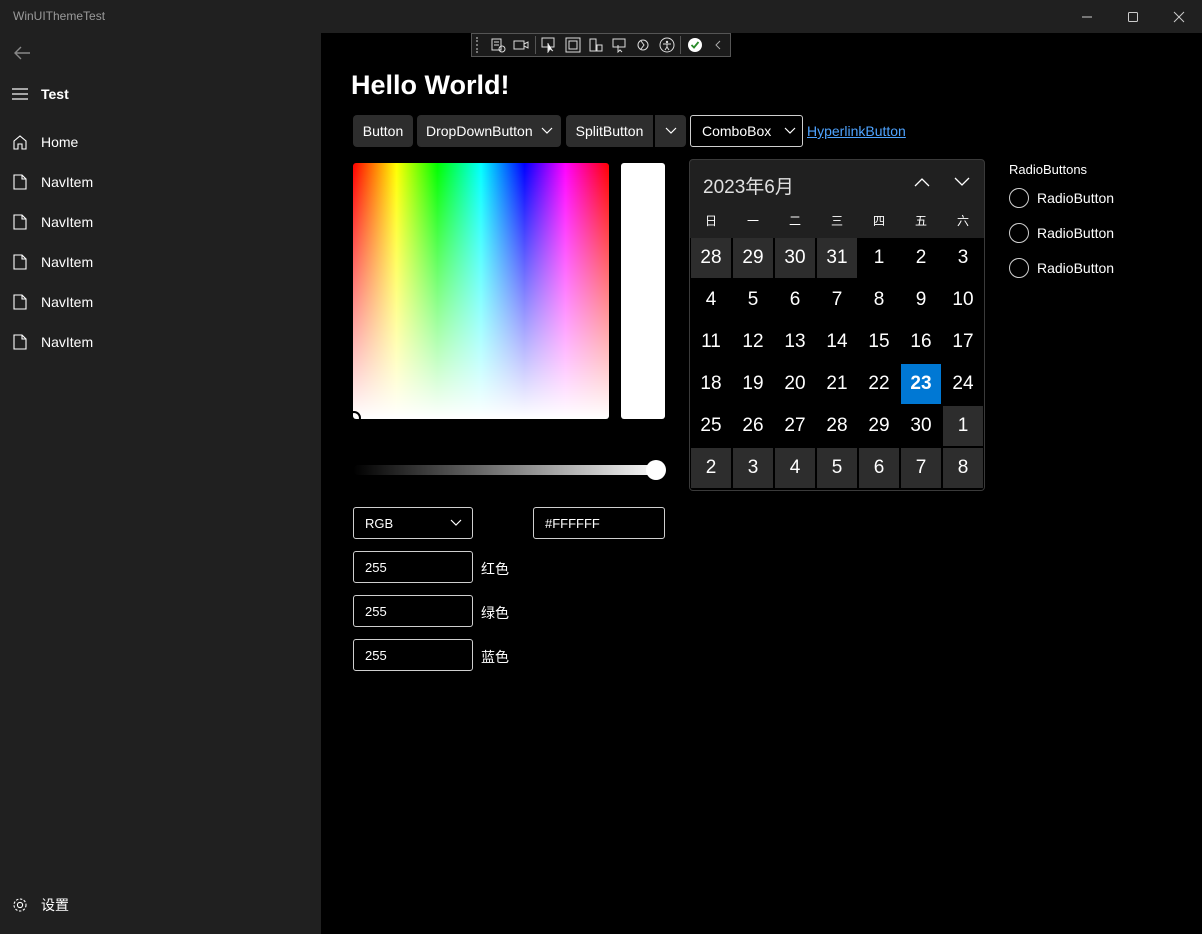 Image resolution: width=1202 pixels, height=934 pixels. I want to click on calendar-day-today: 23, so click(921, 384).